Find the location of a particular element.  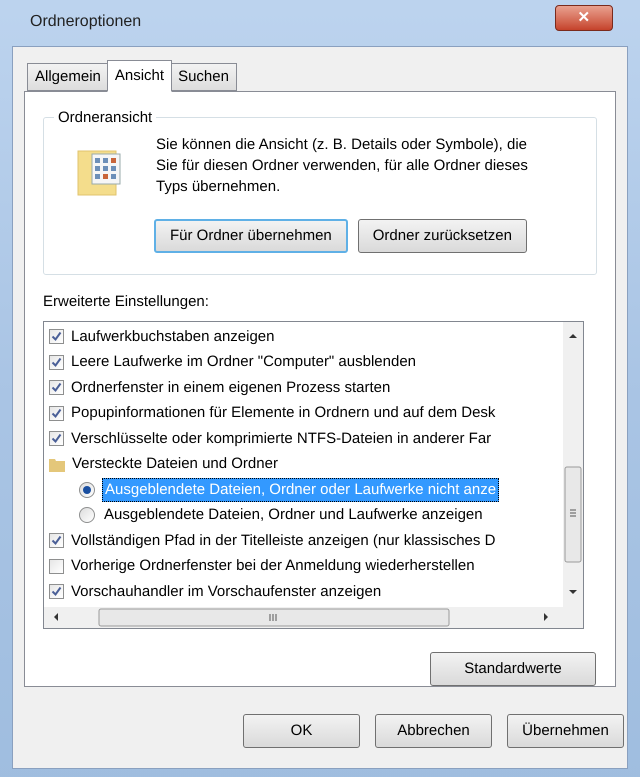

option-label: Laufwerkbuchstaben anzeigen is located at coordinates (172, 336).